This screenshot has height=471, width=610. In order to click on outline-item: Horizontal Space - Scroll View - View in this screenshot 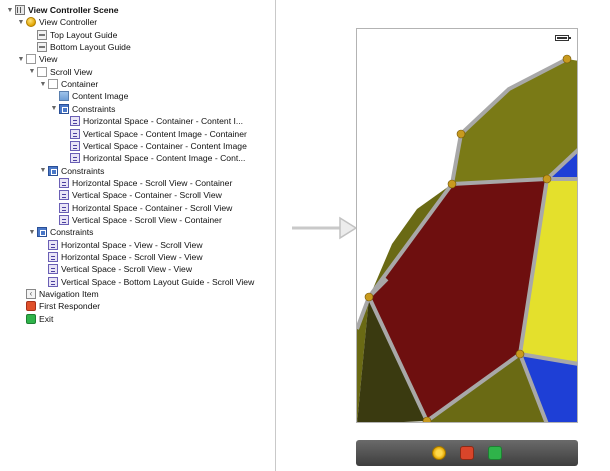, I will do `click(121, 257)`.